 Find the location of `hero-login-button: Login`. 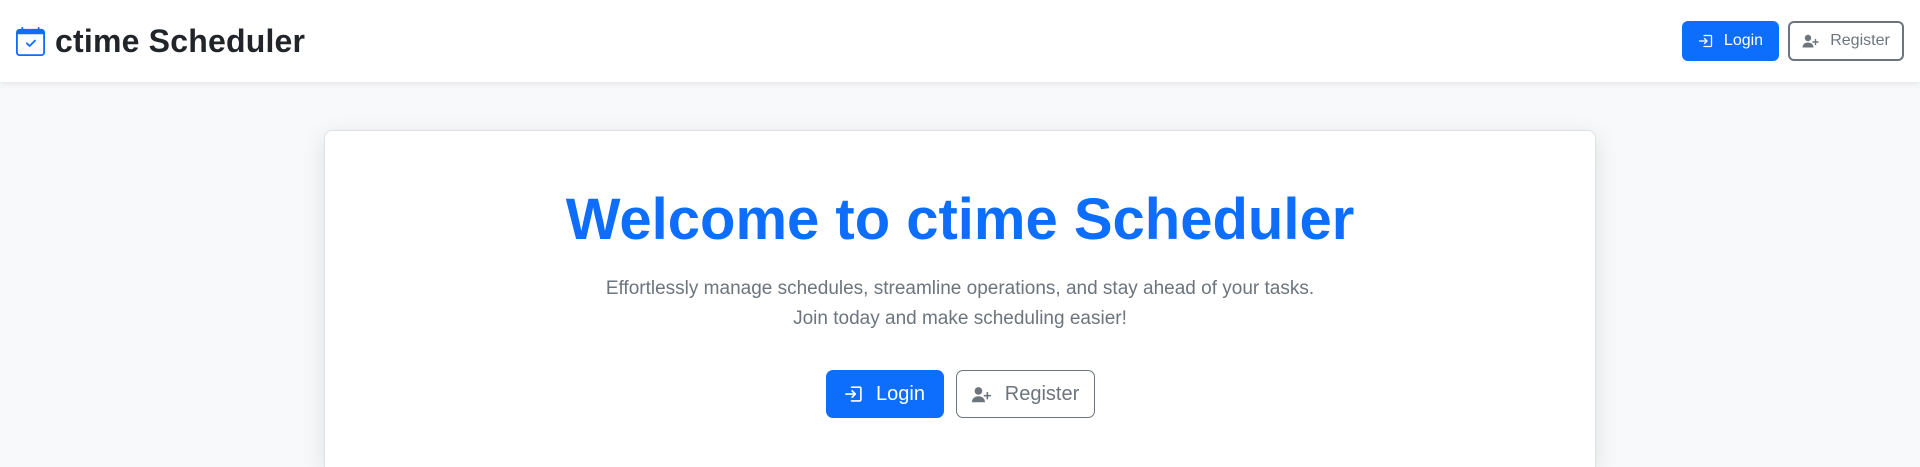

hero-login-button: Login is located at coordinates (884, 394).